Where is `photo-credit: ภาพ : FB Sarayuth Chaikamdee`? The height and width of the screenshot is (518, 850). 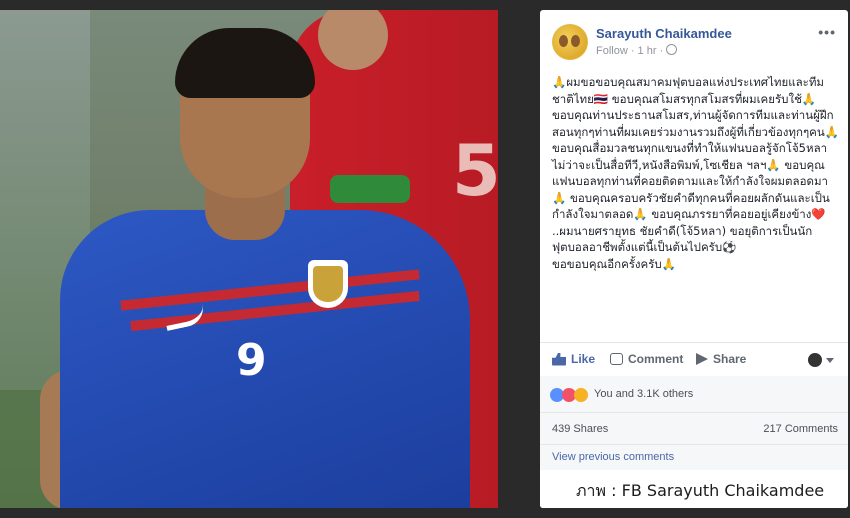
photo-credit: ภาพ : FB Sarayuth Chaikamdee is located at coordinates (694, 489).